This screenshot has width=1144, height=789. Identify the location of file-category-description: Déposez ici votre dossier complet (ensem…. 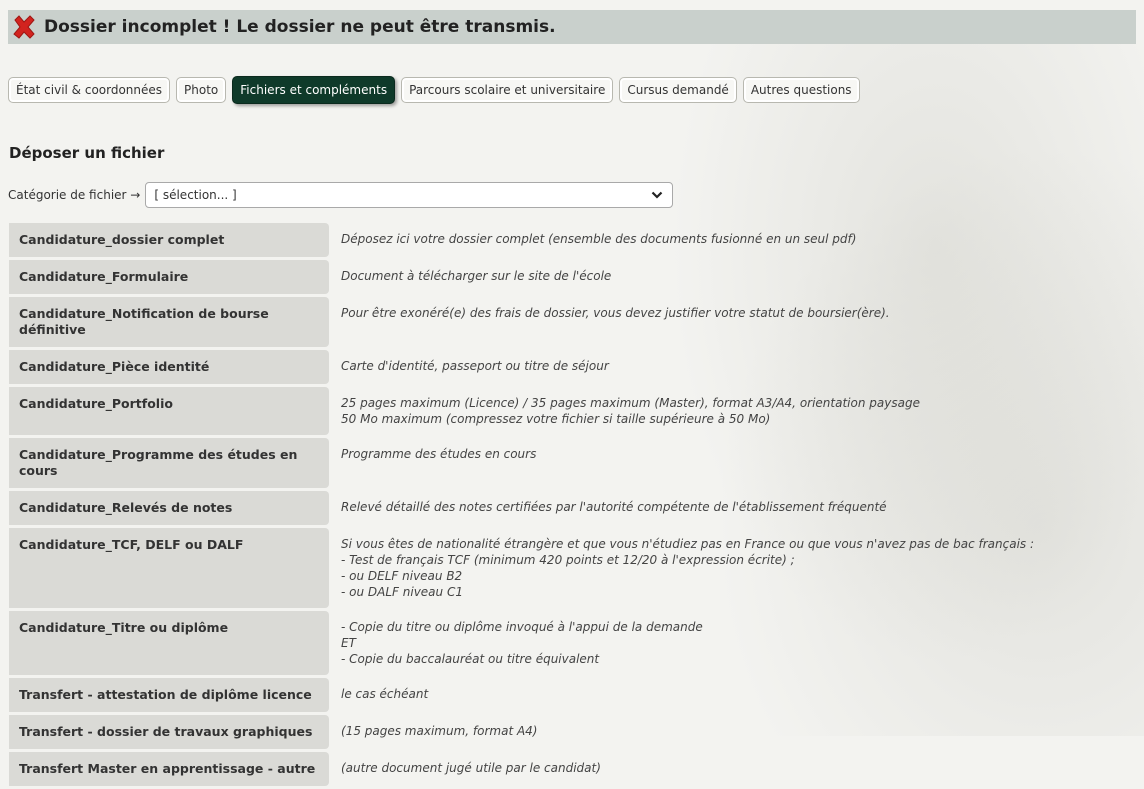
(599, 239).